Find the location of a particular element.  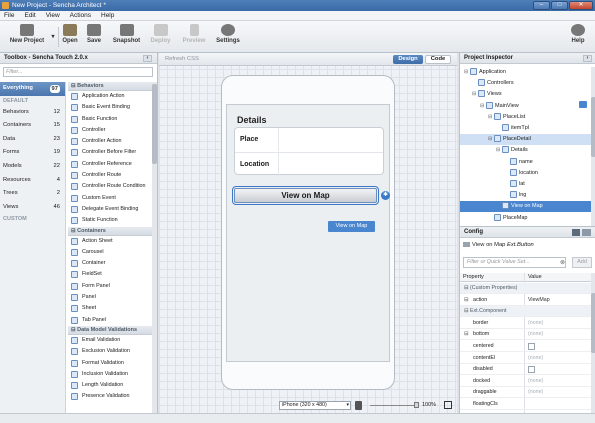

menu-help: Help is located at coordinates (107, 15).